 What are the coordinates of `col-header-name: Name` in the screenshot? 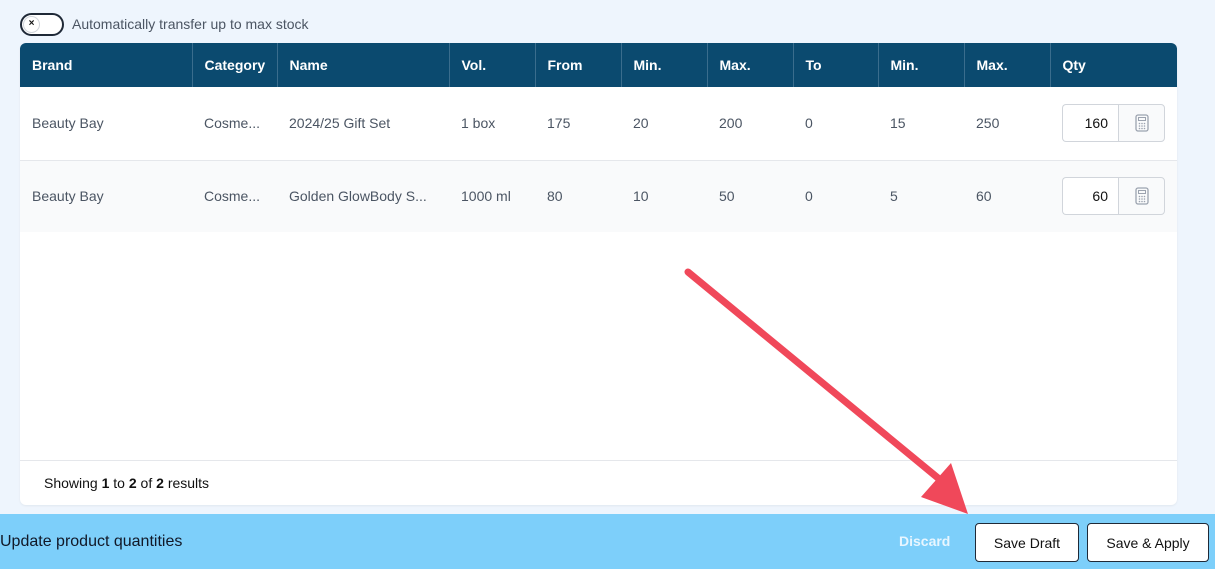 It's located at (363, 65).